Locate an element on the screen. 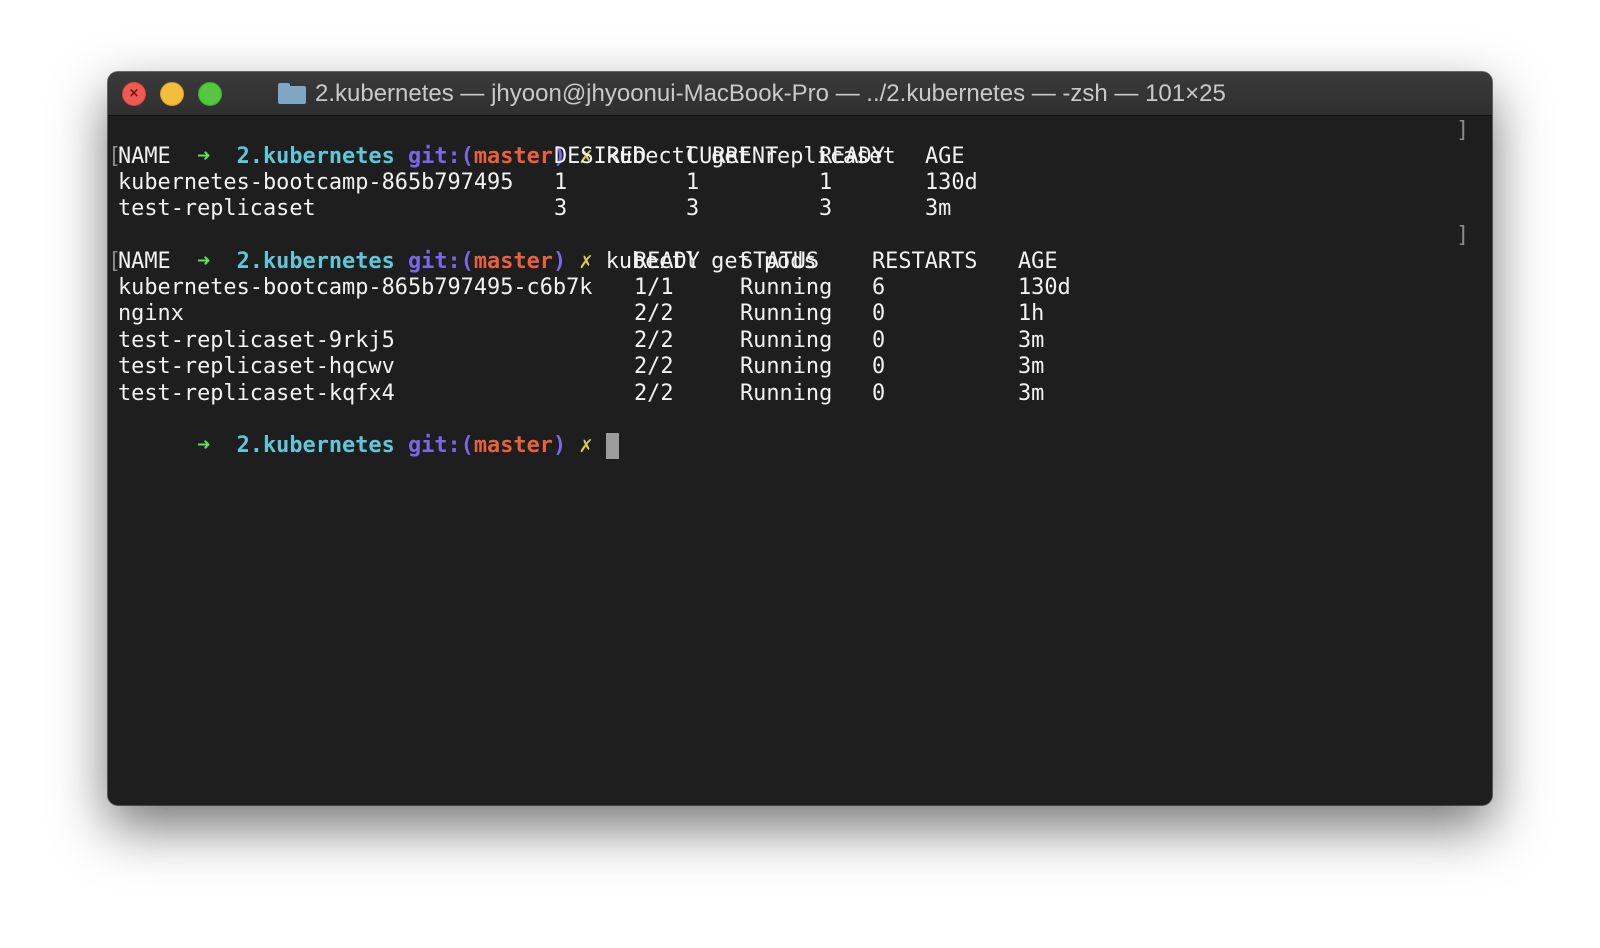 This screenshot has height=948, width=1600. column-header: RESTARTS is located at coordinates (925, 261).